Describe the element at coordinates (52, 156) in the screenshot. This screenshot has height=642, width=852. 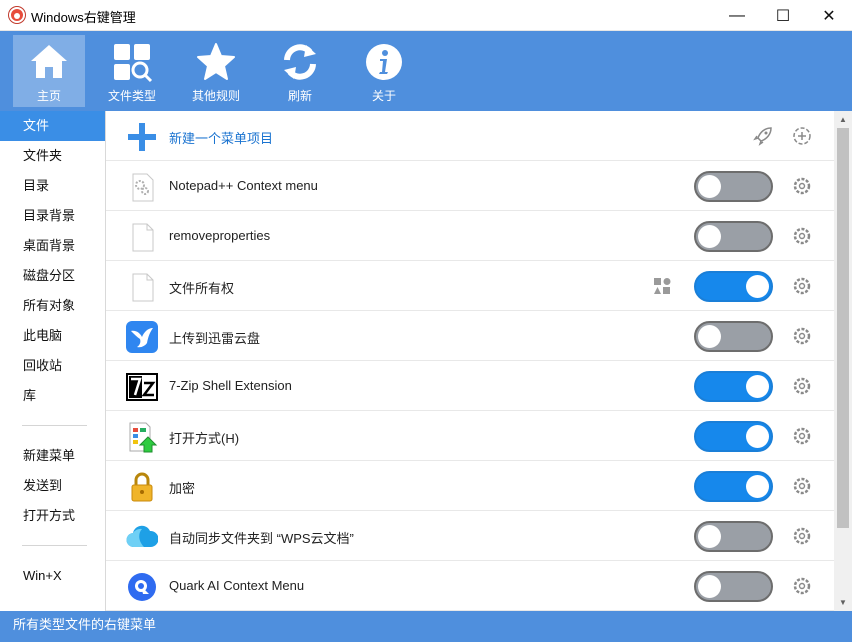
I see `sidebar-item-folder: 文件夹` at that location.